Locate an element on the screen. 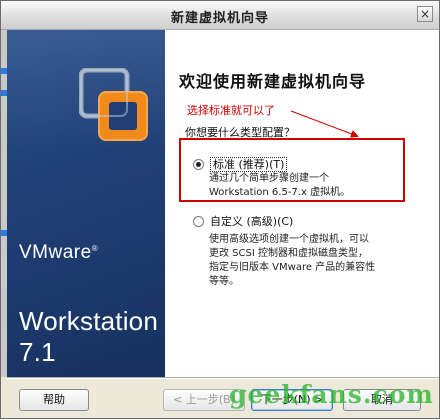 The height and width of the screenshot is (420, 440). help-button: 帮助 is located at coordinates (54, 400).